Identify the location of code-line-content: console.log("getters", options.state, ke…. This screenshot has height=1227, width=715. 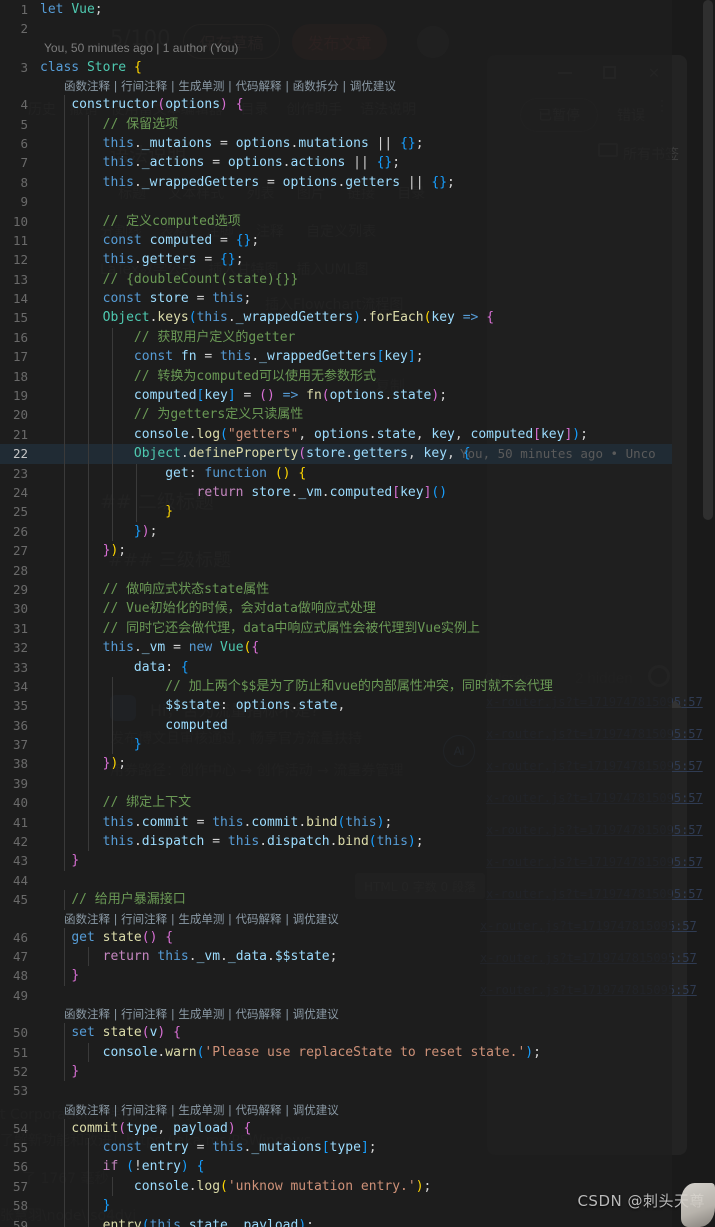
(356, 434).